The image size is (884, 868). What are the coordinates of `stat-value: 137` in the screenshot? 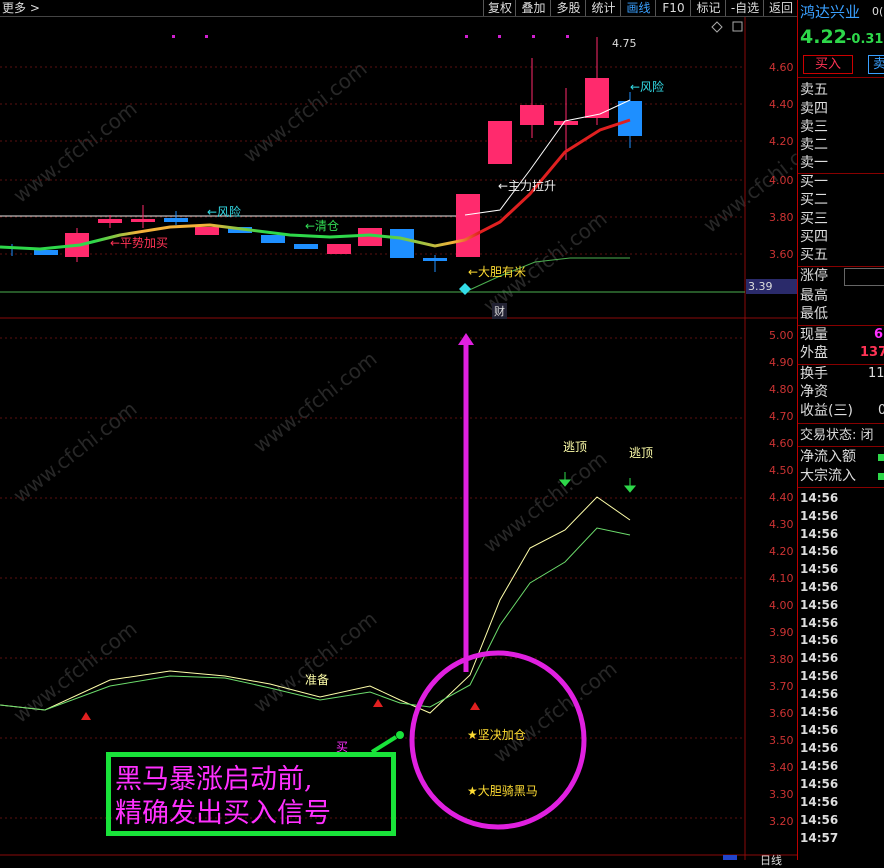 It's located at (872, 352).